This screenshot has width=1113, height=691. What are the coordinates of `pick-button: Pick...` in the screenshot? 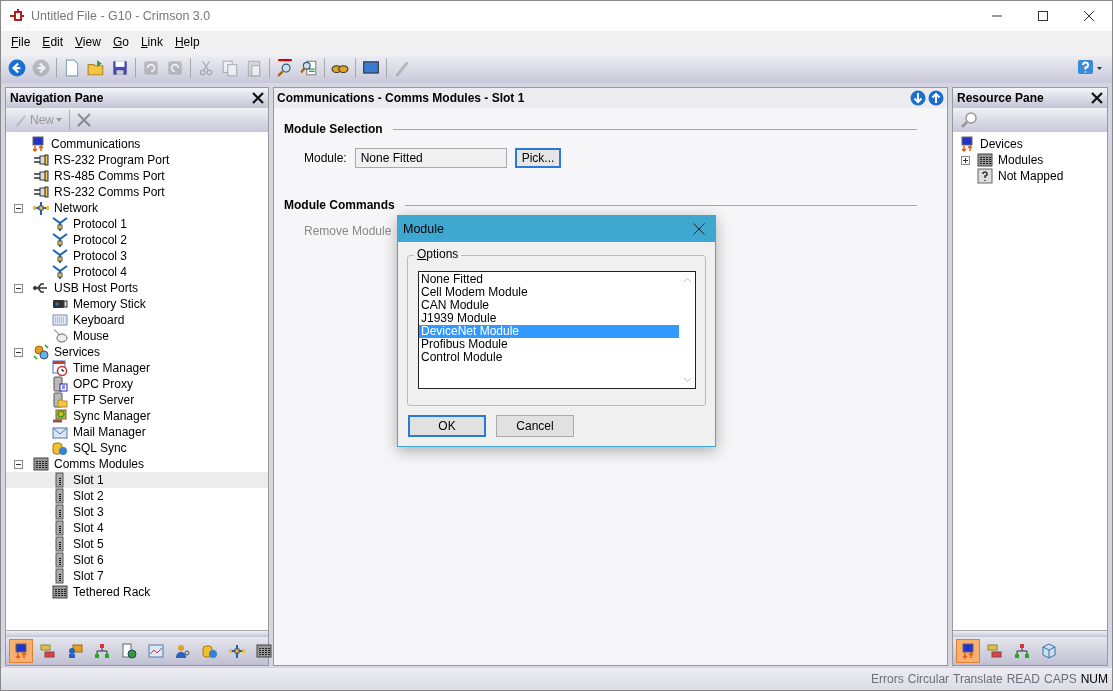 It's located at (538, 158).